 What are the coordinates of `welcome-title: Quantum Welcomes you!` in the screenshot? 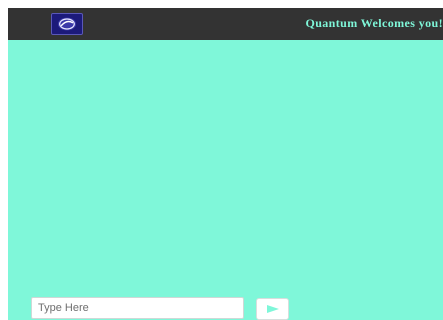 It's located at (374, 23).